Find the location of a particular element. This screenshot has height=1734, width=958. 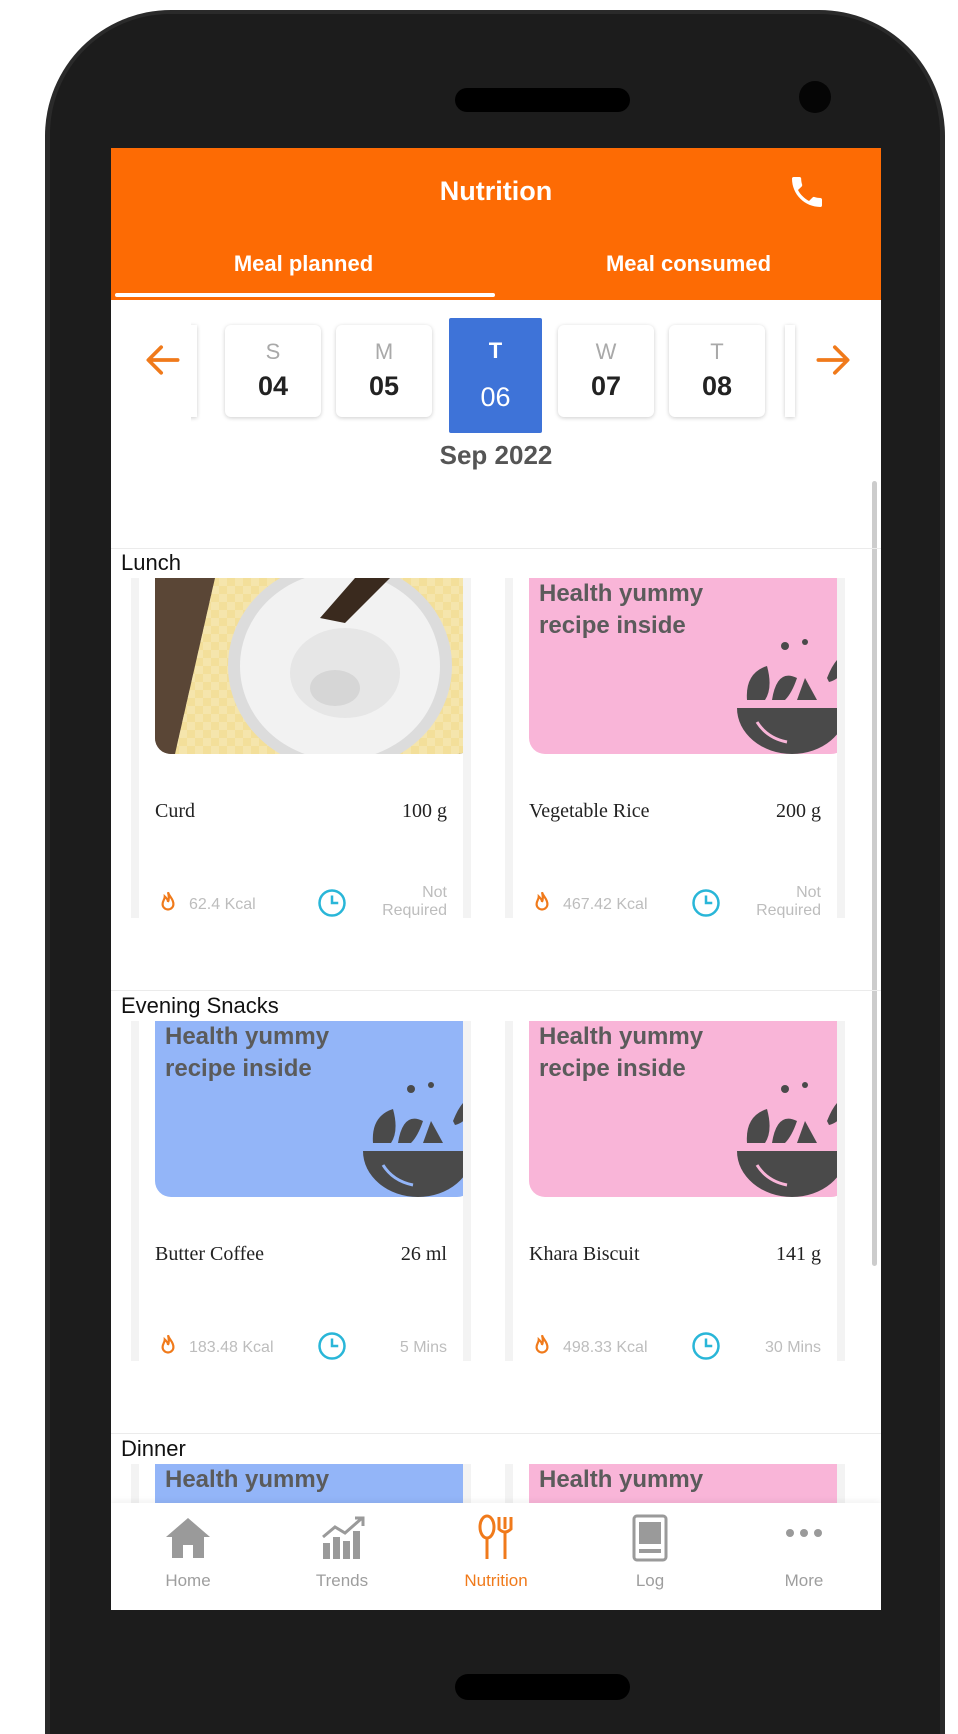

tab-meal-consumed: Meal consumed is located at coordinates (688, 264).